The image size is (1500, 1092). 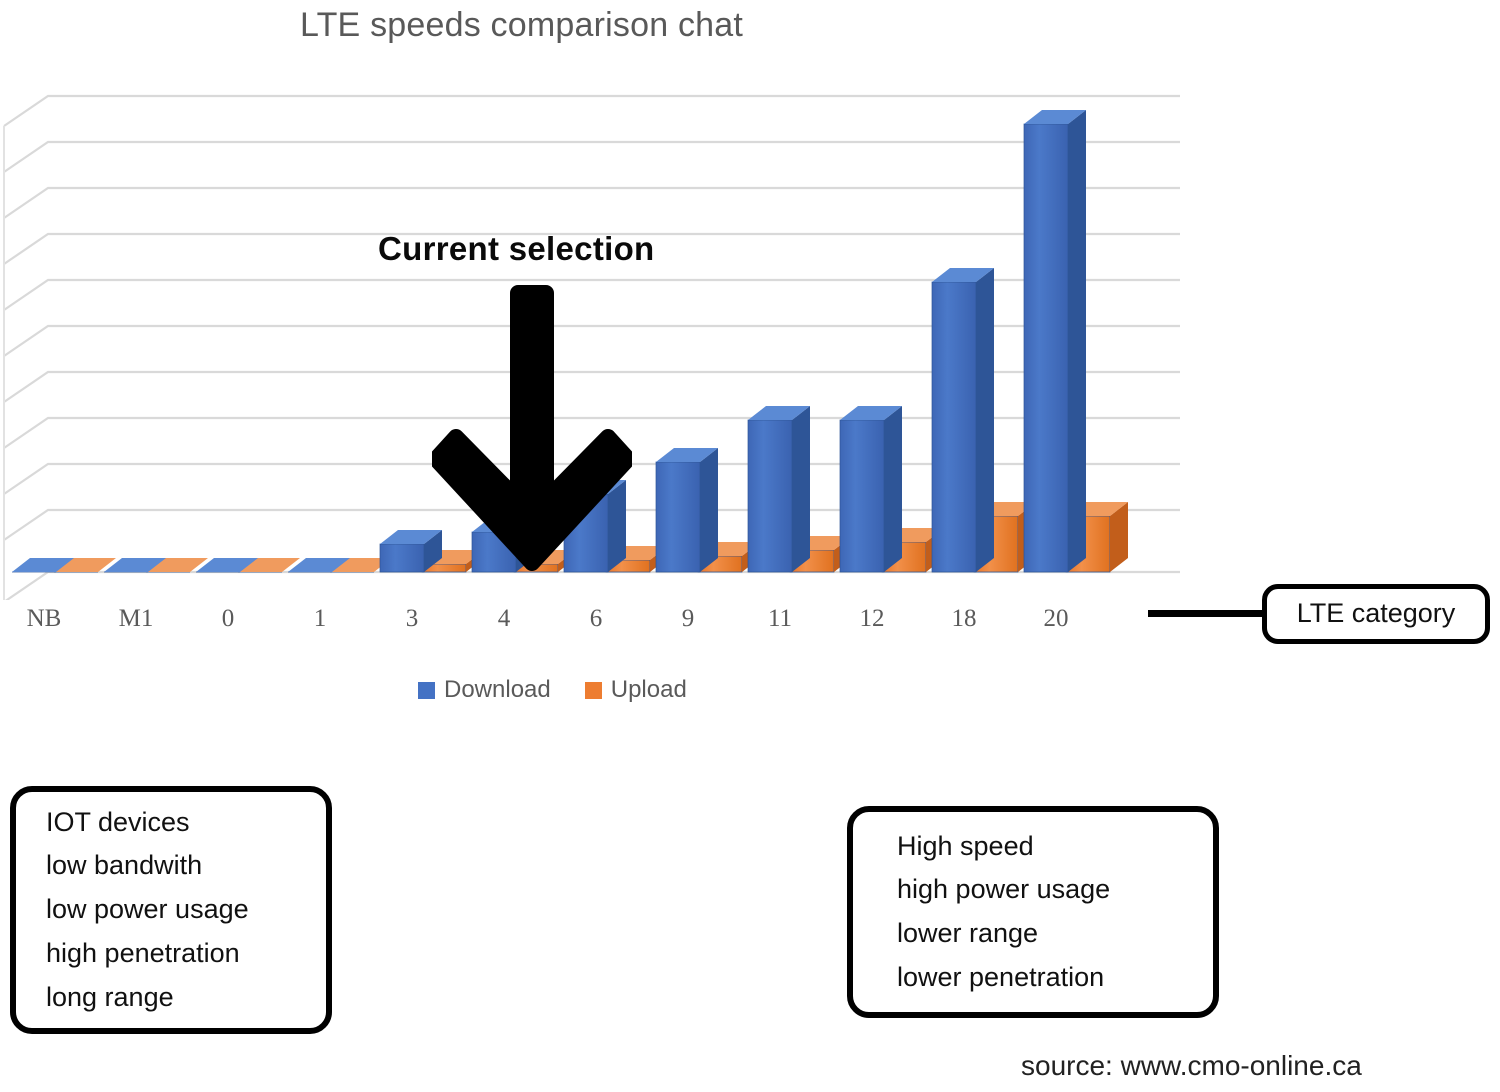 What do you see at coordinates (110, 996) in the screenshot?
I see `callout-line: long range` at bounding box center [110, 996].